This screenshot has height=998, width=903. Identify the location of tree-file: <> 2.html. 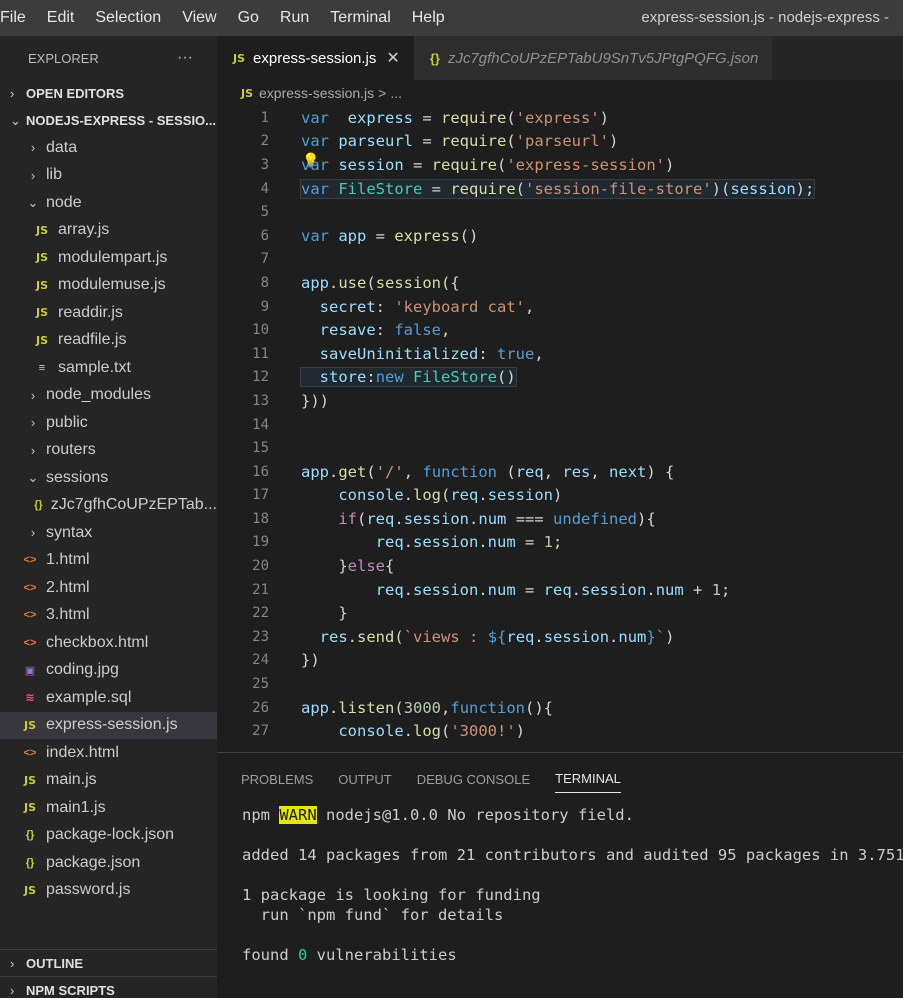
(108, 588).